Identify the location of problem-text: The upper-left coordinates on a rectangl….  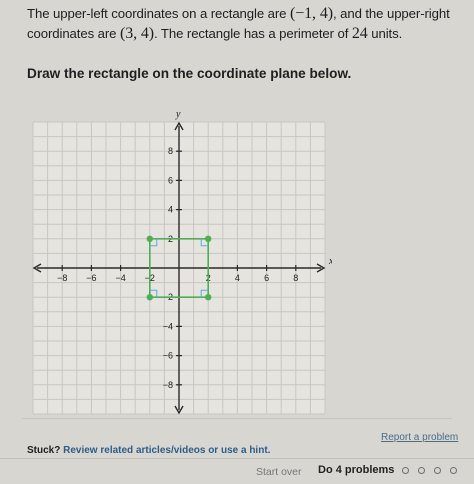
(158, 13).